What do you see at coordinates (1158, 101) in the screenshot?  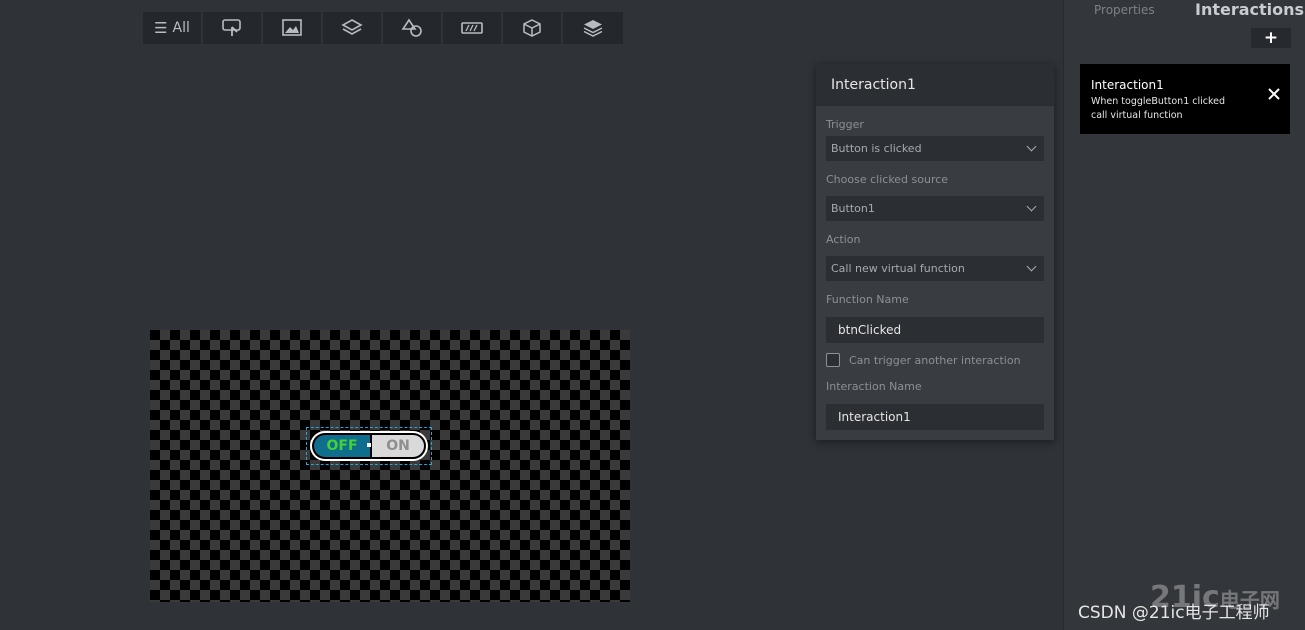 I see `interaction-card-line1: When toggleButton1 clicked` at bounding box center [1158, 101].